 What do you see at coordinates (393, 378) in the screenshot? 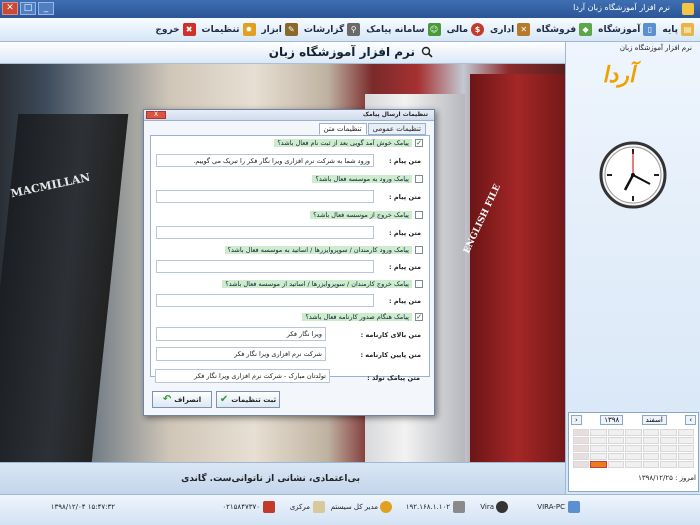
I see `birthday-label: متن پیامک تولد :` at bounding box center [393, 378].